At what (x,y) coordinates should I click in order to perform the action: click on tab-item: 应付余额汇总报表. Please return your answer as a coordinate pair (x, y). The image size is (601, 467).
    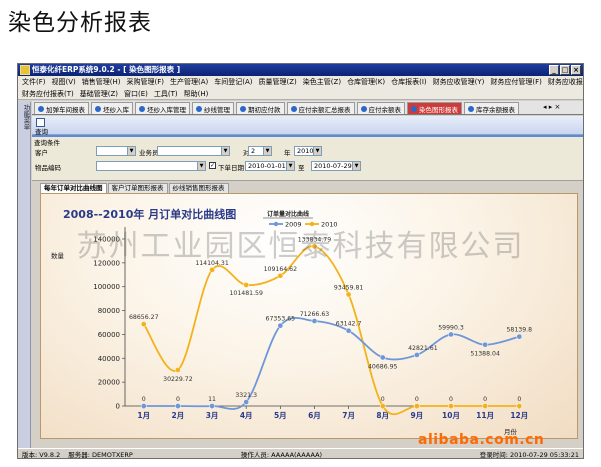
    Looking at the image, I should click on (320, 108).